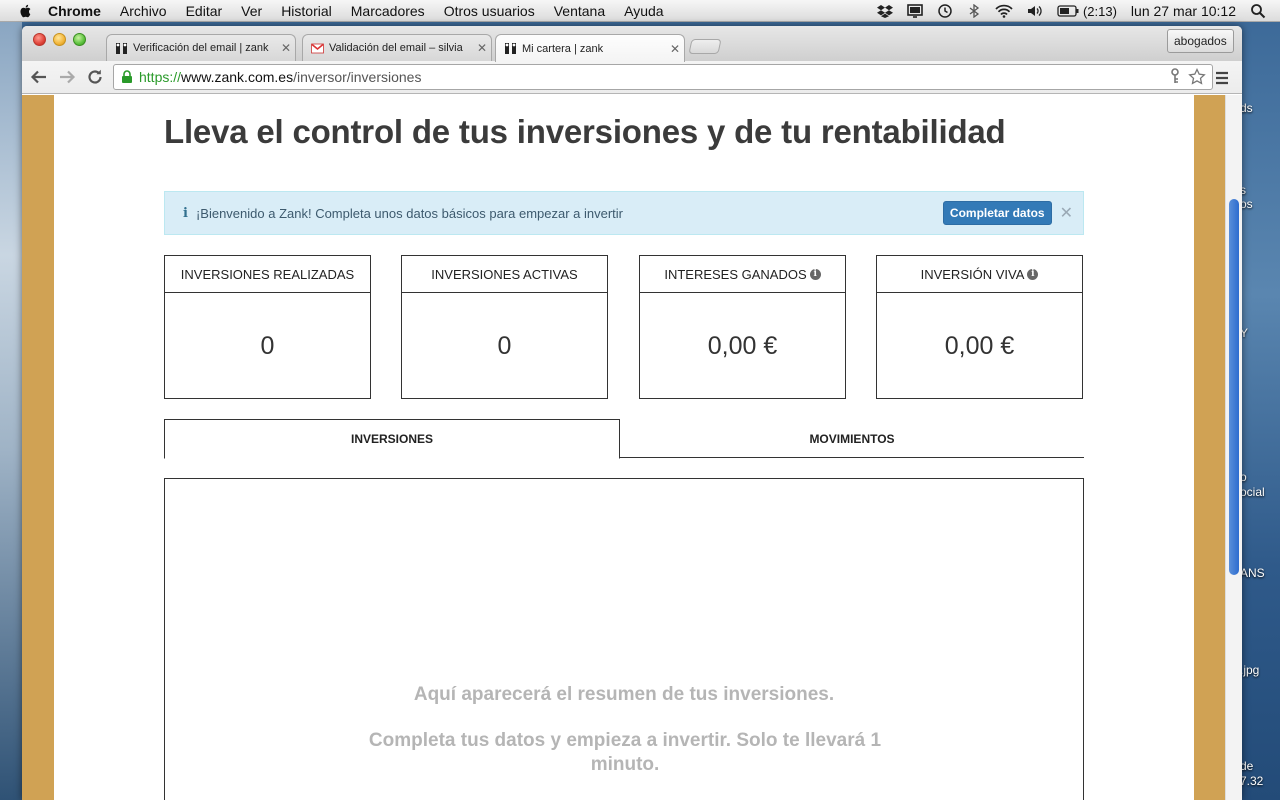  What do you see at coordinates (11, 411) in the screenshot?
I see `desktop-background-left` at bounding box center [11, 411].